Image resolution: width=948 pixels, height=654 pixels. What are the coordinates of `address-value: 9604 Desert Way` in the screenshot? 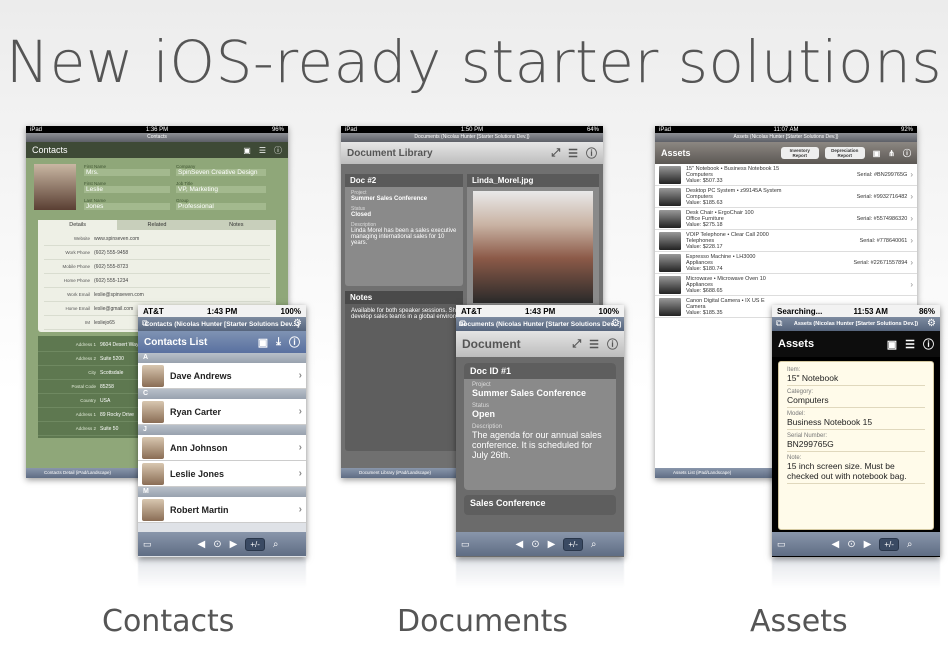 It's located at (119, 345).